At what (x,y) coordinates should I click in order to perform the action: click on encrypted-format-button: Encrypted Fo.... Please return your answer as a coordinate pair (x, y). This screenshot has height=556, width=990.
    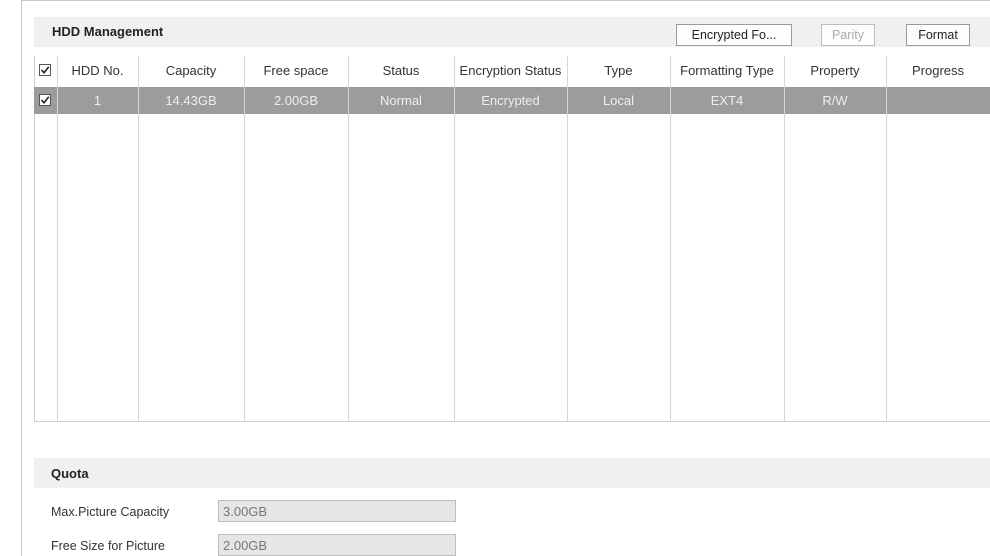
    Looking at the image, I should click on (734, 35).